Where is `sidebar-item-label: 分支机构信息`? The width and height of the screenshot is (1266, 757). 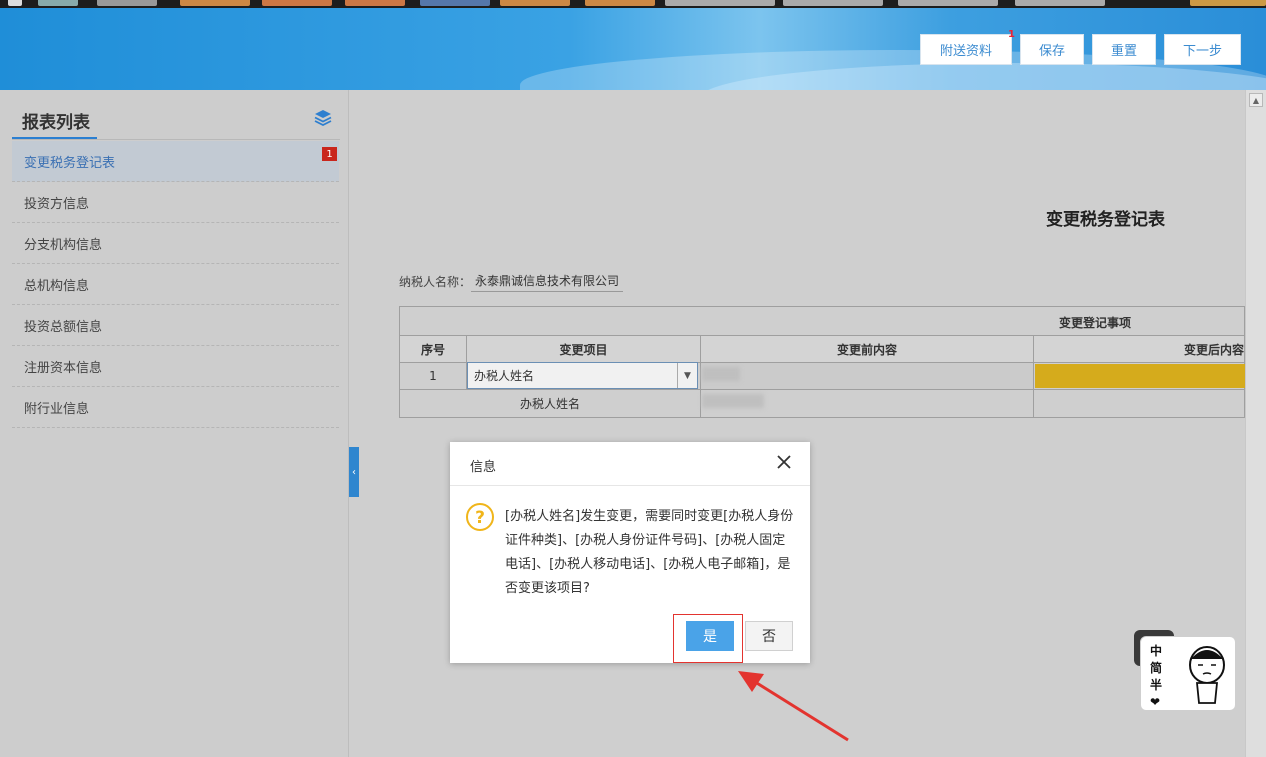 sidebar-item-label: 分支机构信息 is located at coordinates (63, 245).